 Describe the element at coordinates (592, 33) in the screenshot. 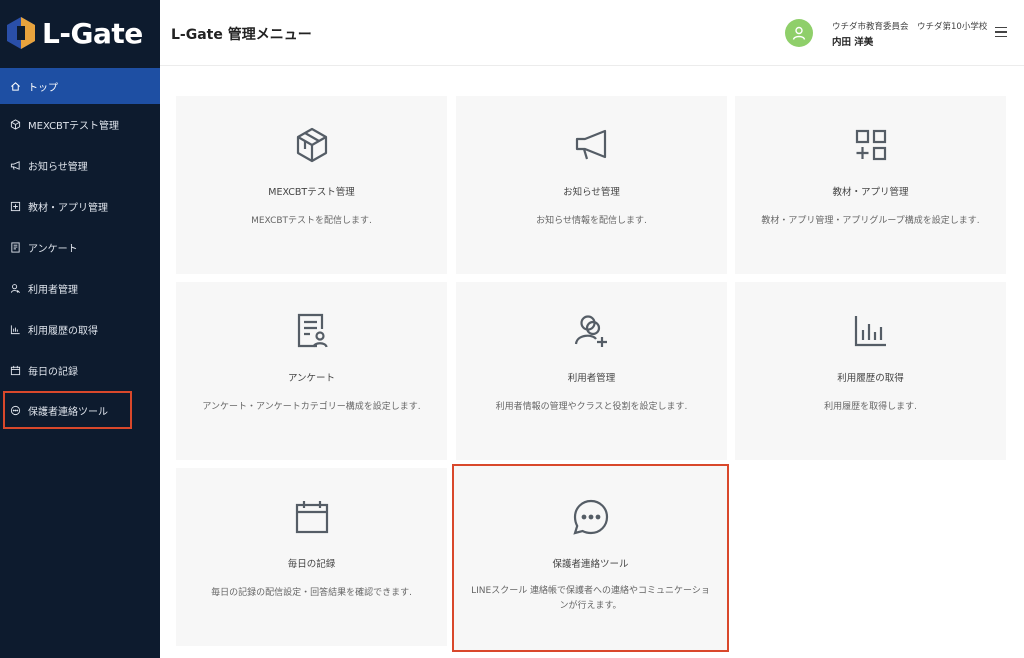

I see `header: L-Gate 管理メニュー ウチダ市教育委員会 ウチダ第10小学校 内田 洋美` at that location.